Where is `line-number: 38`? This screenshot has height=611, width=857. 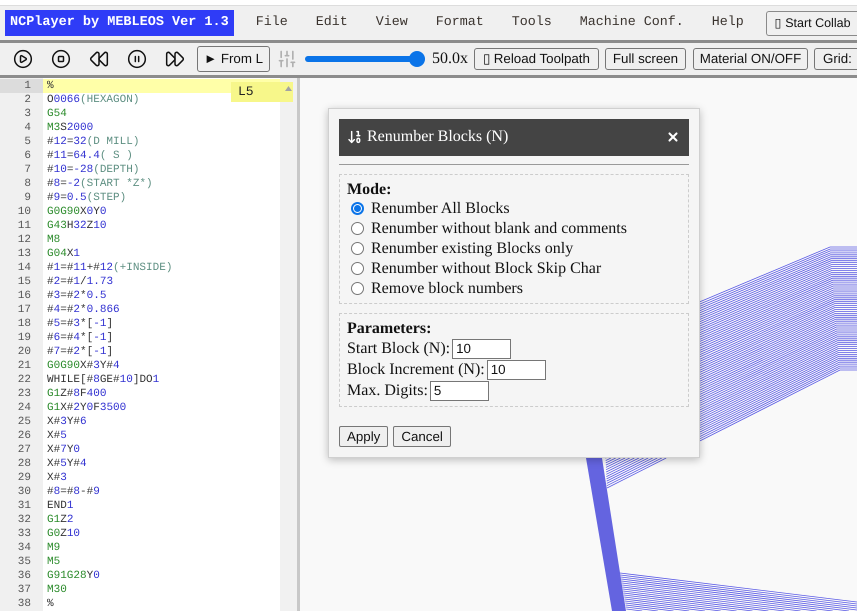 line-number: 38 is located at coordinates (24, 604).